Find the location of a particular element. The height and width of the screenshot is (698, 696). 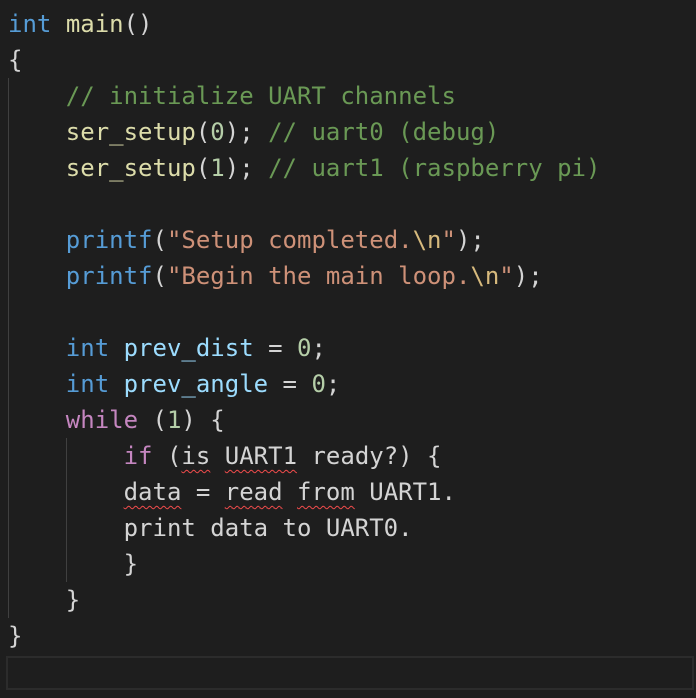

code-line-18: } is located at coordinates (15, 636).